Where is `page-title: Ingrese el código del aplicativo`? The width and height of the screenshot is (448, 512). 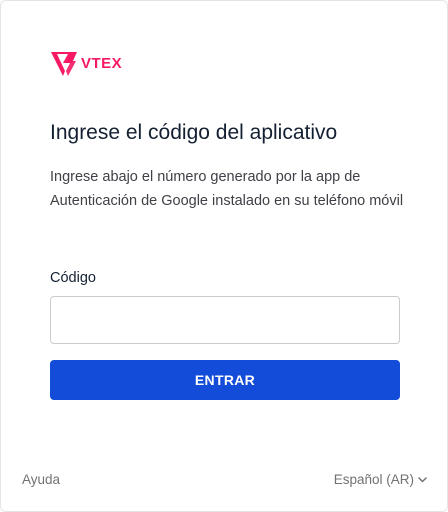 page-title: Ingrese el código del aplicativo is located at coordinates (194, 132).